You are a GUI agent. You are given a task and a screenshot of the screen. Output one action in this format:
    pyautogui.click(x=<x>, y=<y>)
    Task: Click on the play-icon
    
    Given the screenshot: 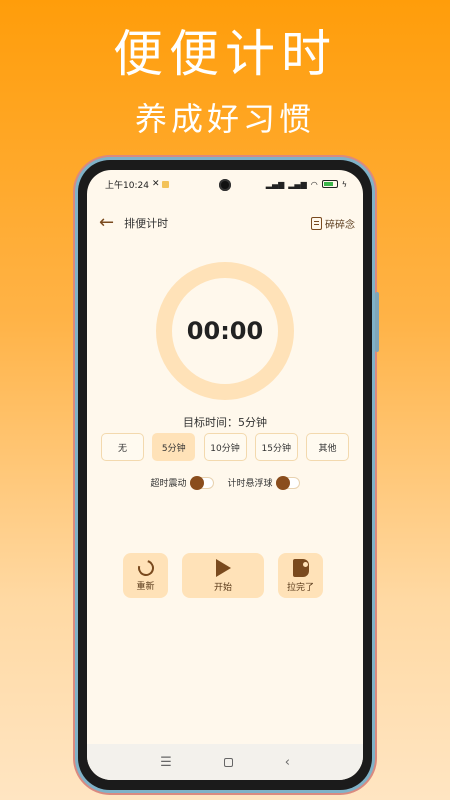 What is the action you would take?
    pyautogui.click(x=223, y=567)
    